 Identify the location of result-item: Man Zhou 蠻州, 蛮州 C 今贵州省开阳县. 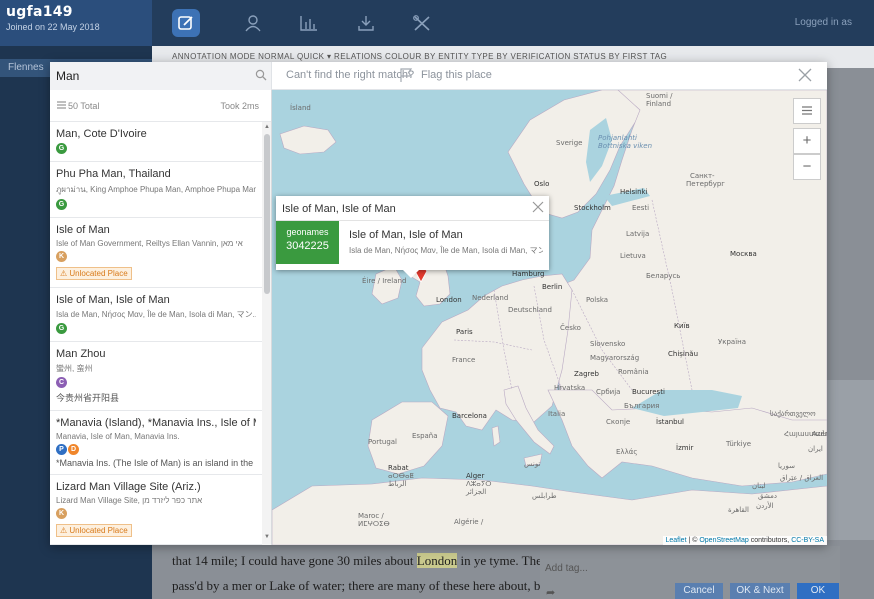
(156, 376).